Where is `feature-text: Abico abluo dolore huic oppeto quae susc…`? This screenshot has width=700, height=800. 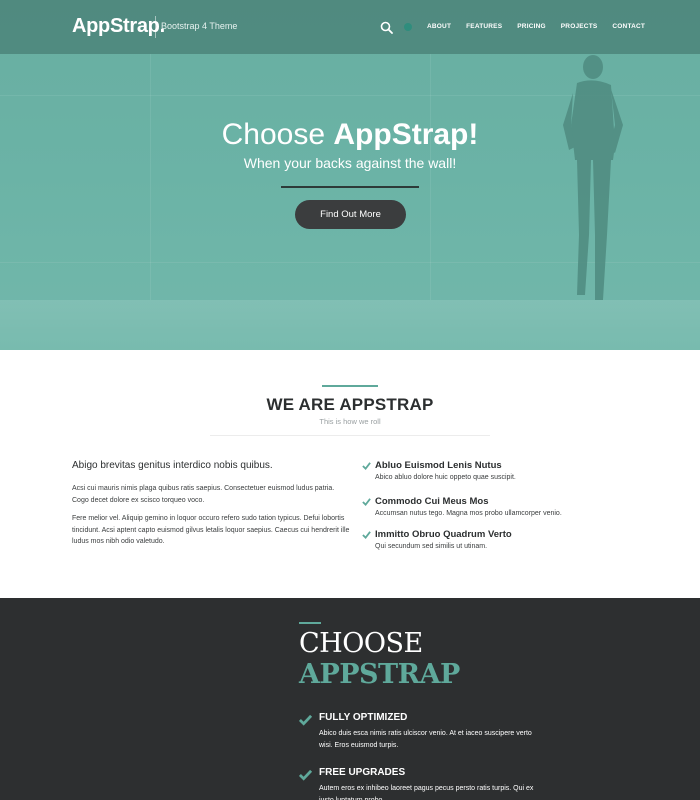
feature-text: Abico abluo dolore huic oppeto quae susc… is located at coordinates (445, 477).